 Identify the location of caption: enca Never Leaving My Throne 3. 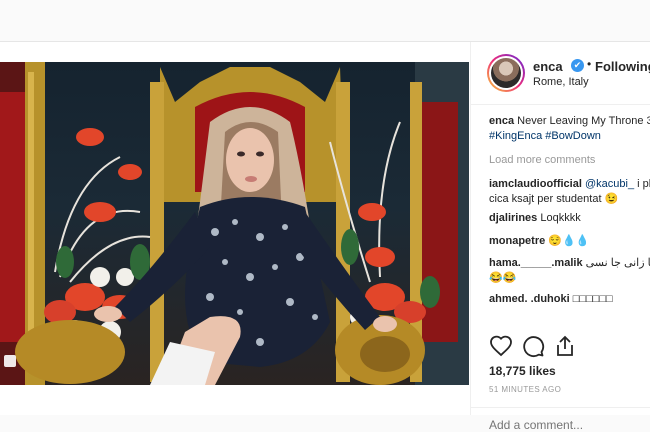
(569, 121).